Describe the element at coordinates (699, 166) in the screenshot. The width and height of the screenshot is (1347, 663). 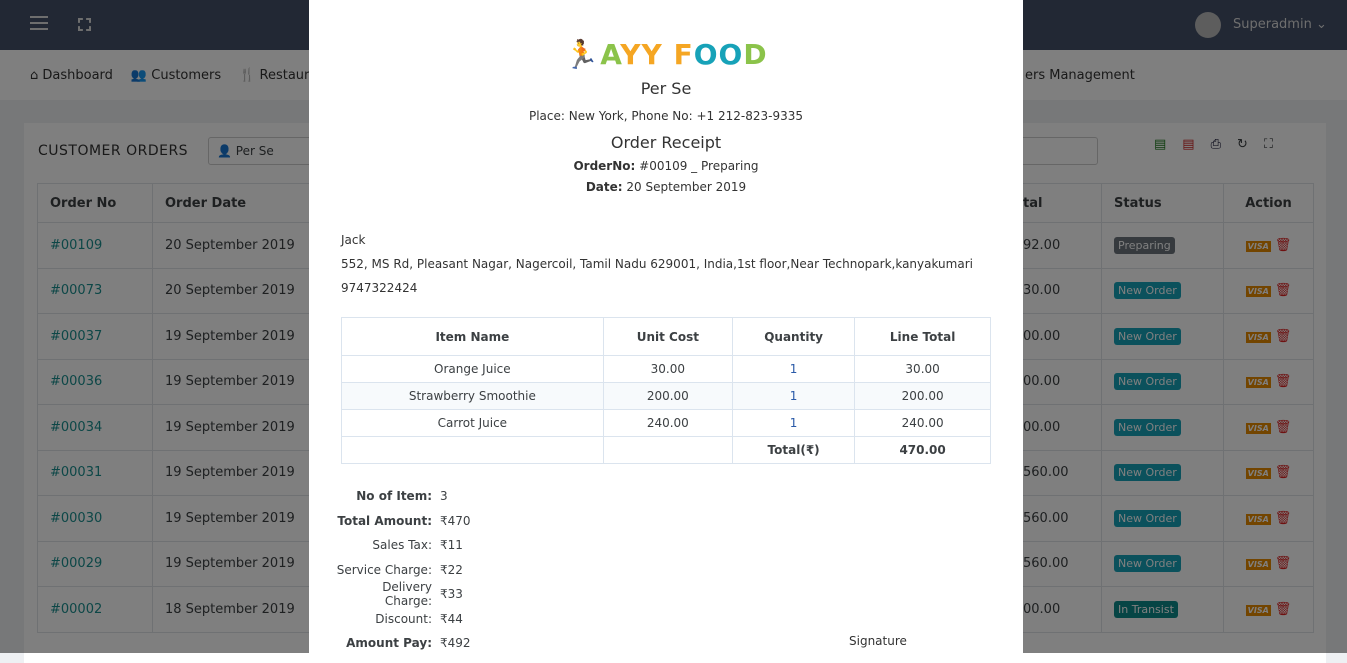
I see `order-value: #00109 _ Preparing` at that location.